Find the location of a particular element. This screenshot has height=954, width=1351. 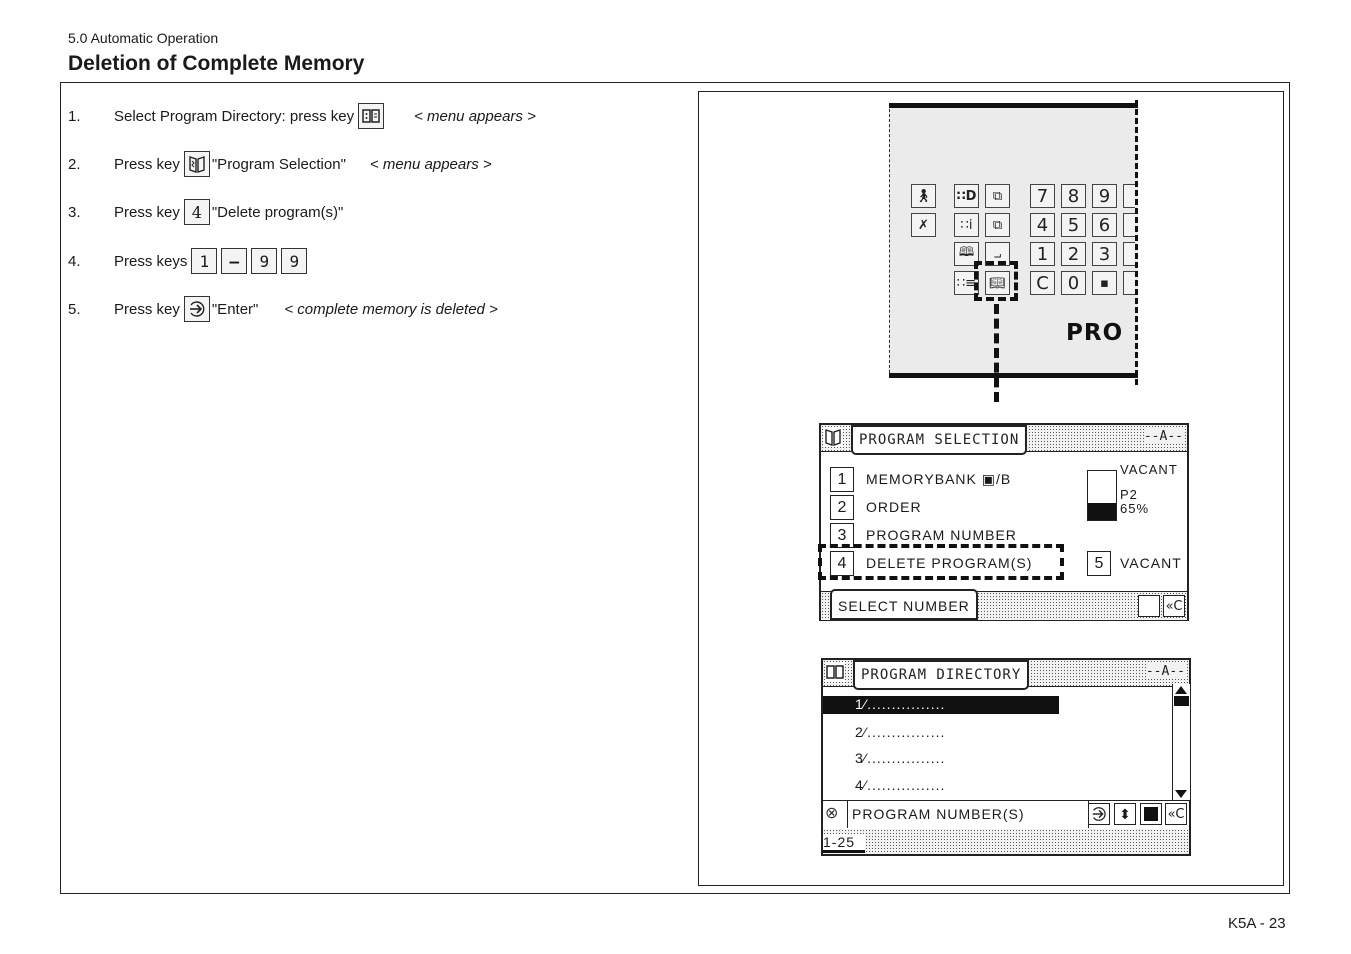

input-area is located at coordinates (1006, 841).